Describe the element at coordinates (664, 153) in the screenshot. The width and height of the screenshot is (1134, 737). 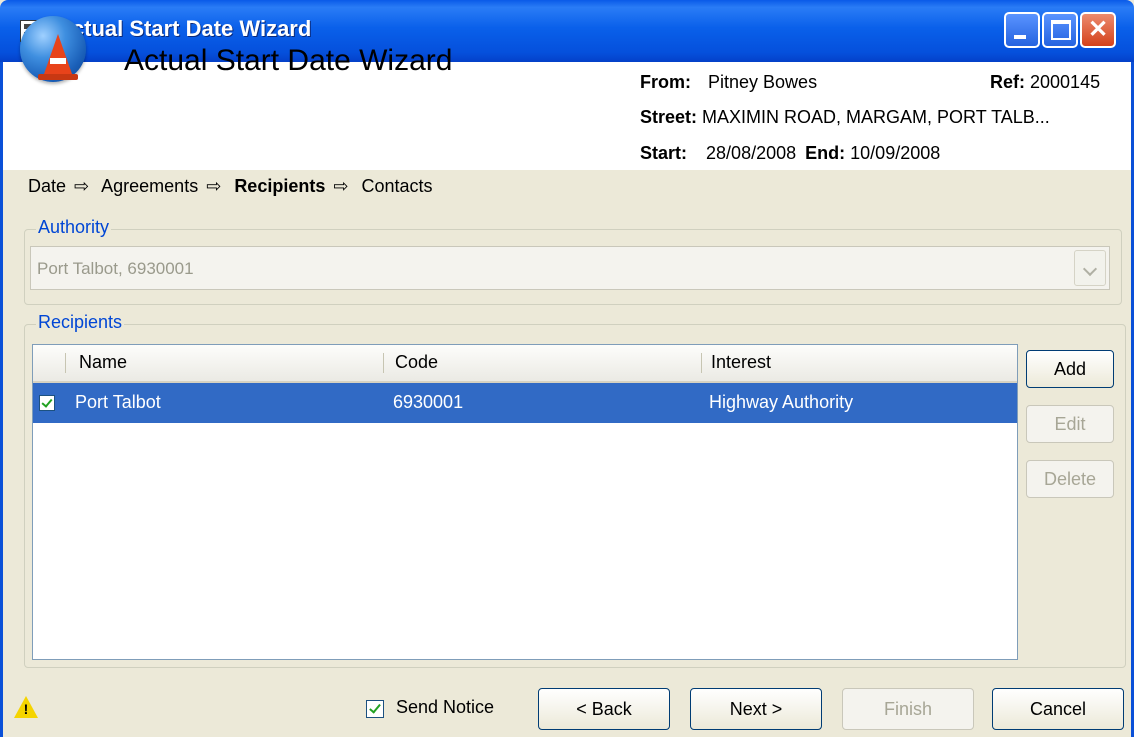
I see `start-label: Start:` at that location.